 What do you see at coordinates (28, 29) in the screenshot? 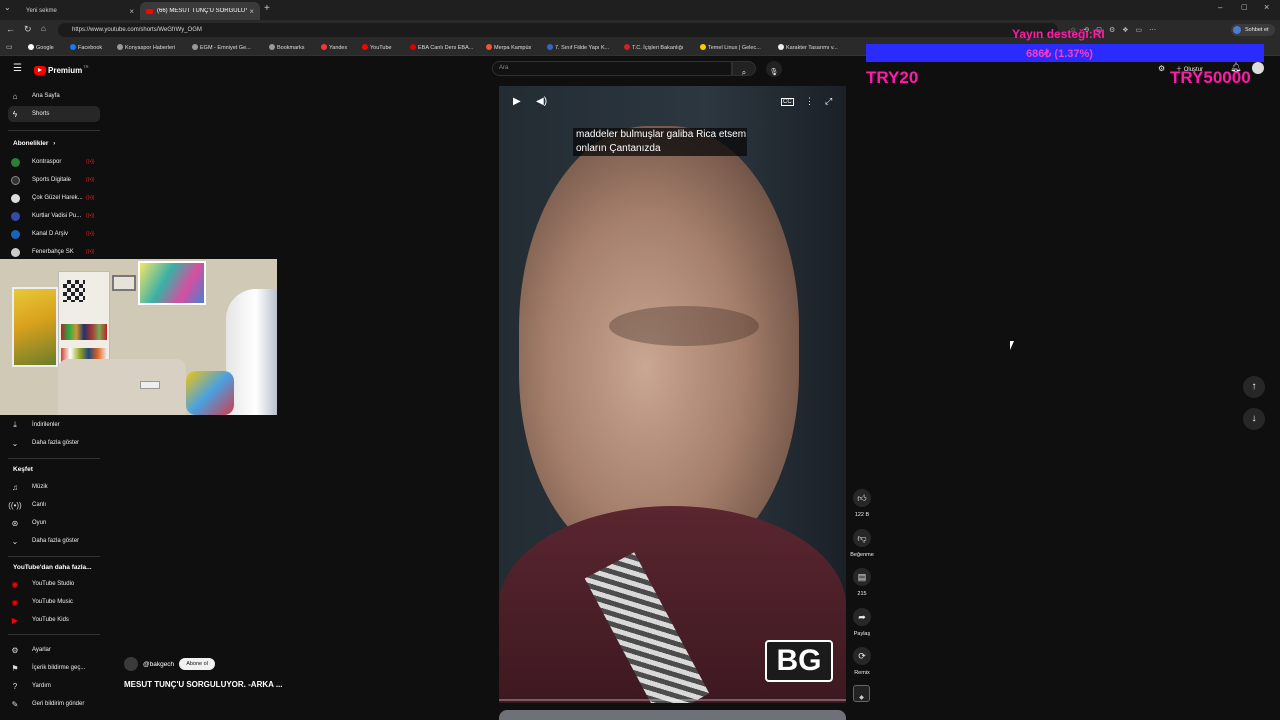
I see `reload-icon: ↻` at bounding box center [28, 29].